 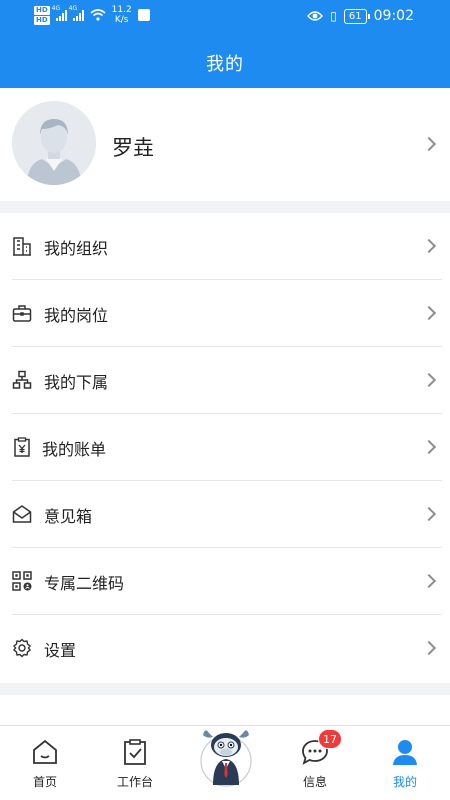 What do you see at coordinates (22, 313) in the screenshot?
I see `briefcase-icon` at bounding box center [22, 313].